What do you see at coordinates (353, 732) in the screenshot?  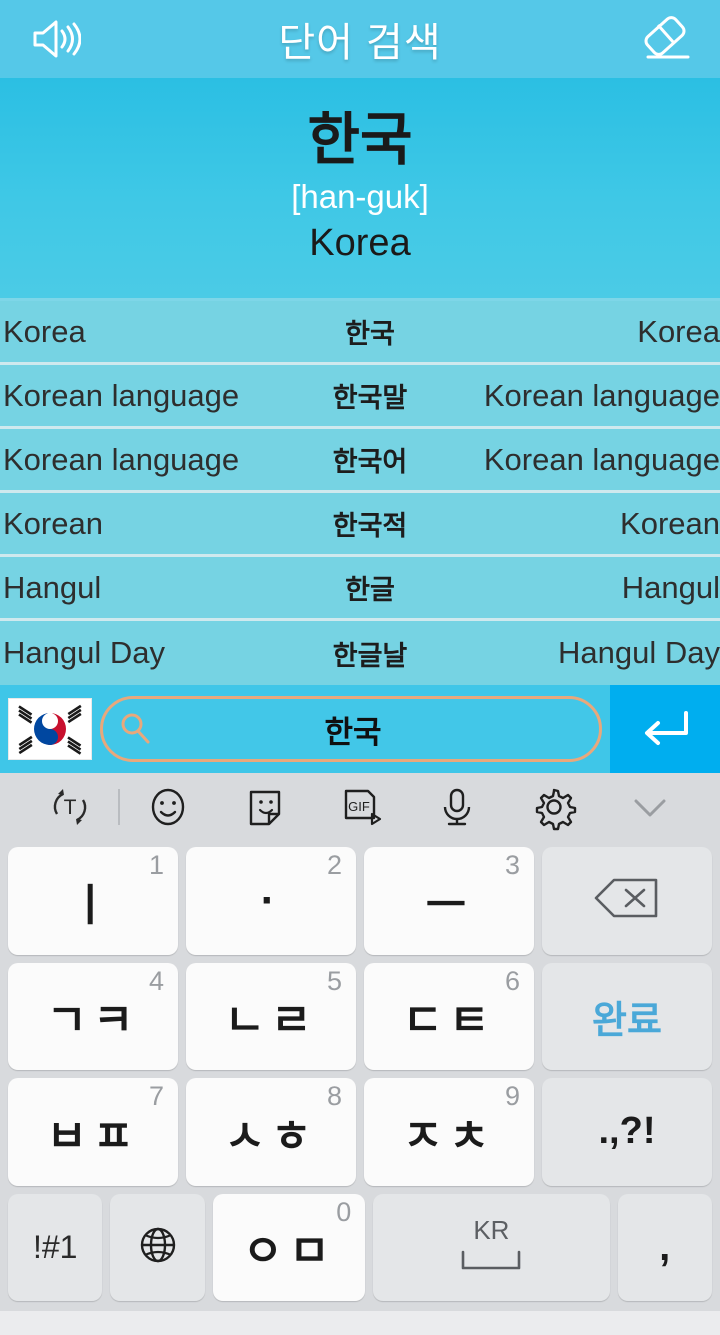 I see `search-input-value: 한국` at bounding box center [353, 732].